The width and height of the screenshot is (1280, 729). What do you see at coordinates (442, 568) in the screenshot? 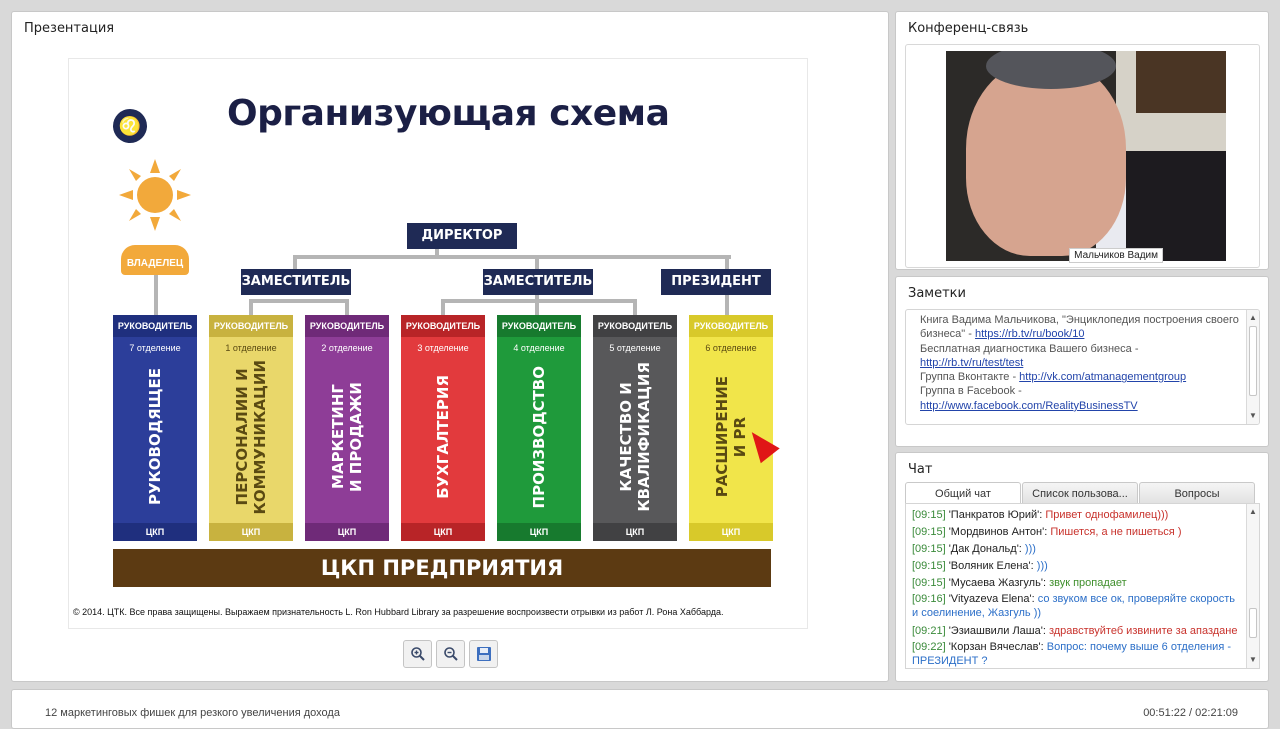
I see `enterprise-vfp-bar: ЦКП ПРЕДПРИЯТИЯ` at bounding box center [442, 568].